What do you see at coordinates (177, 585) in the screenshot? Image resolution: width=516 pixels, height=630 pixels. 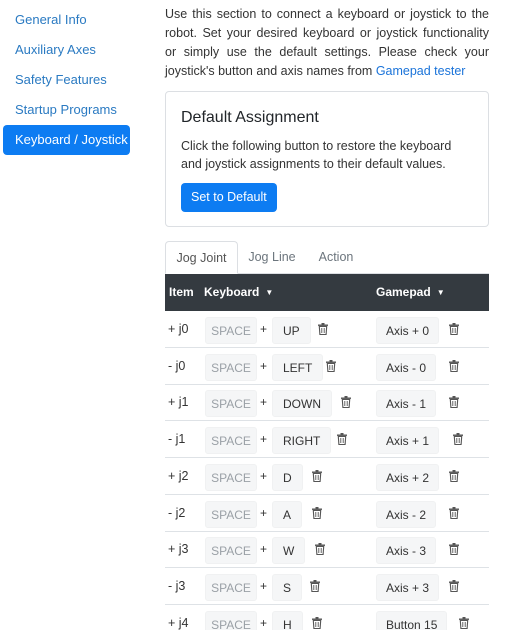 I see `row-item: - j3` at bounding box center [177, 585].